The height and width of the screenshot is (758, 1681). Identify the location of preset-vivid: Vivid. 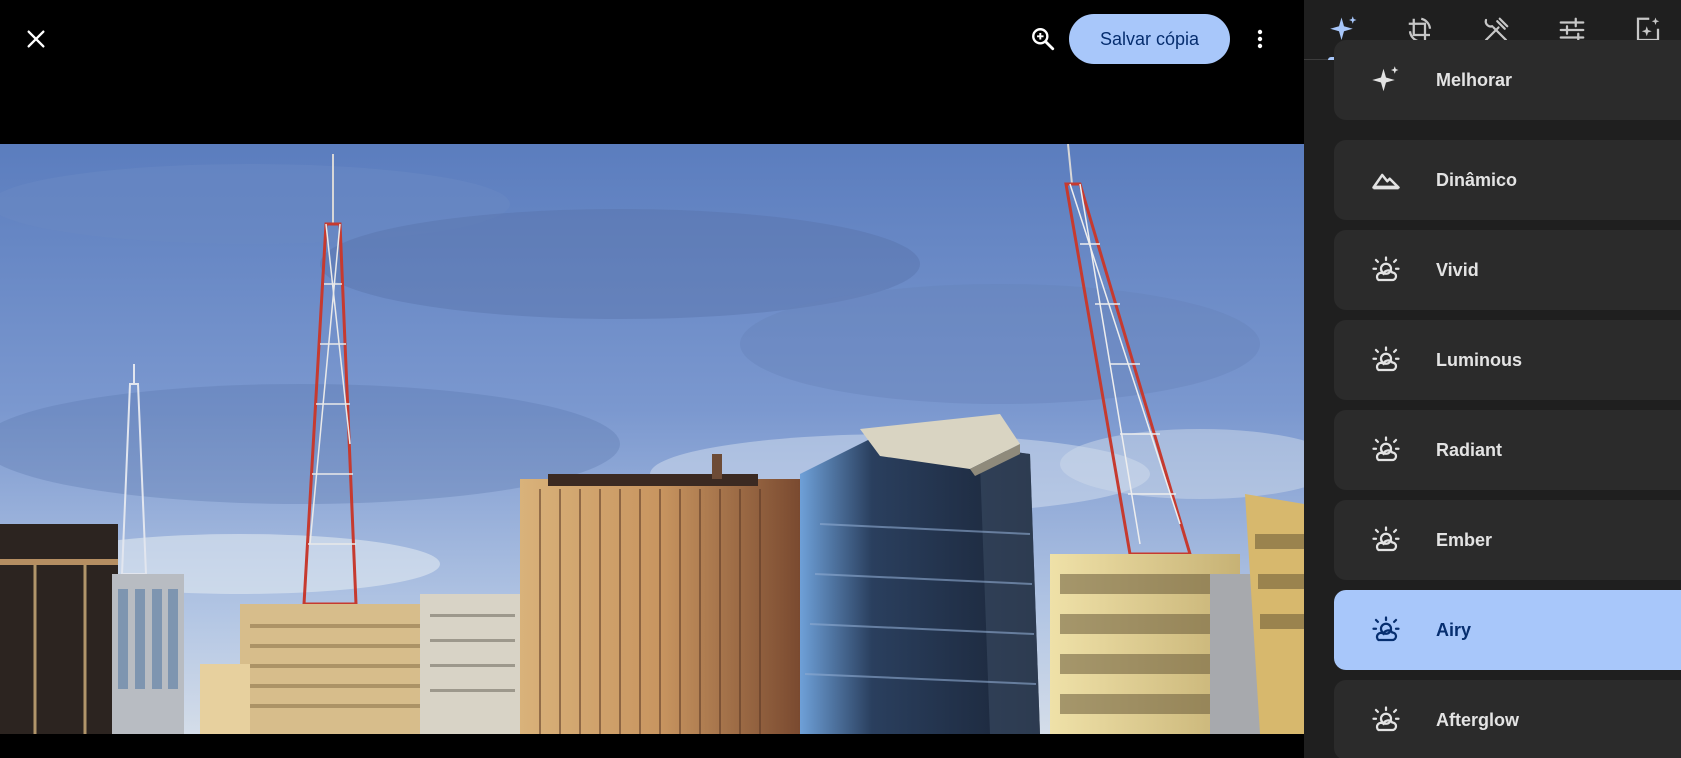
(1507, 270).